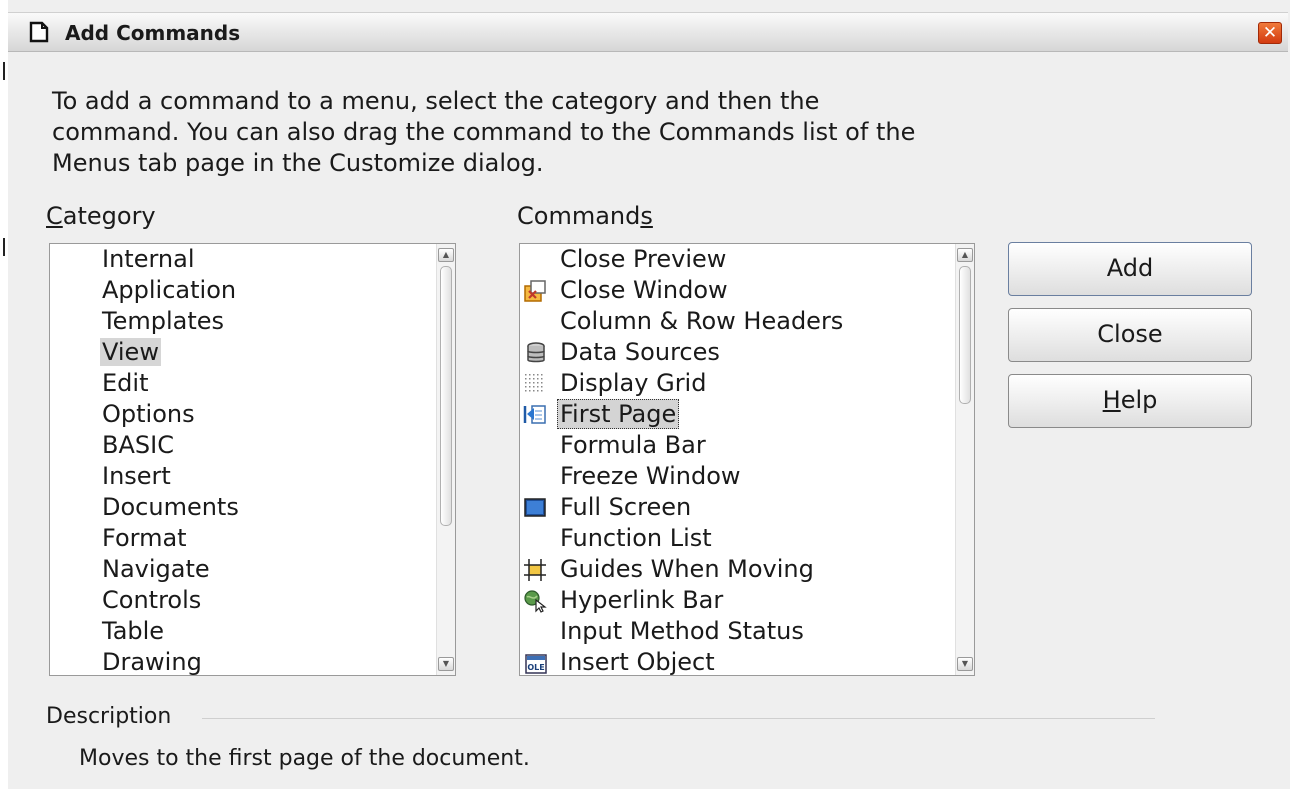  What do you see at coordinates (535, 291) in the screenshot?
I see `close-window-icon` at bounding box center [535, 291].